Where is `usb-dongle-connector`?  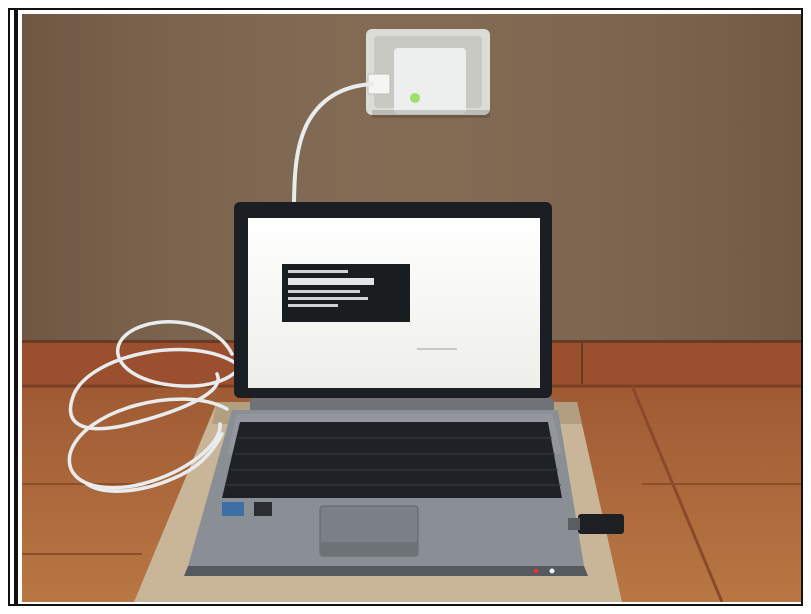
usb-dongle-connector is located at coordinates (574, 524).